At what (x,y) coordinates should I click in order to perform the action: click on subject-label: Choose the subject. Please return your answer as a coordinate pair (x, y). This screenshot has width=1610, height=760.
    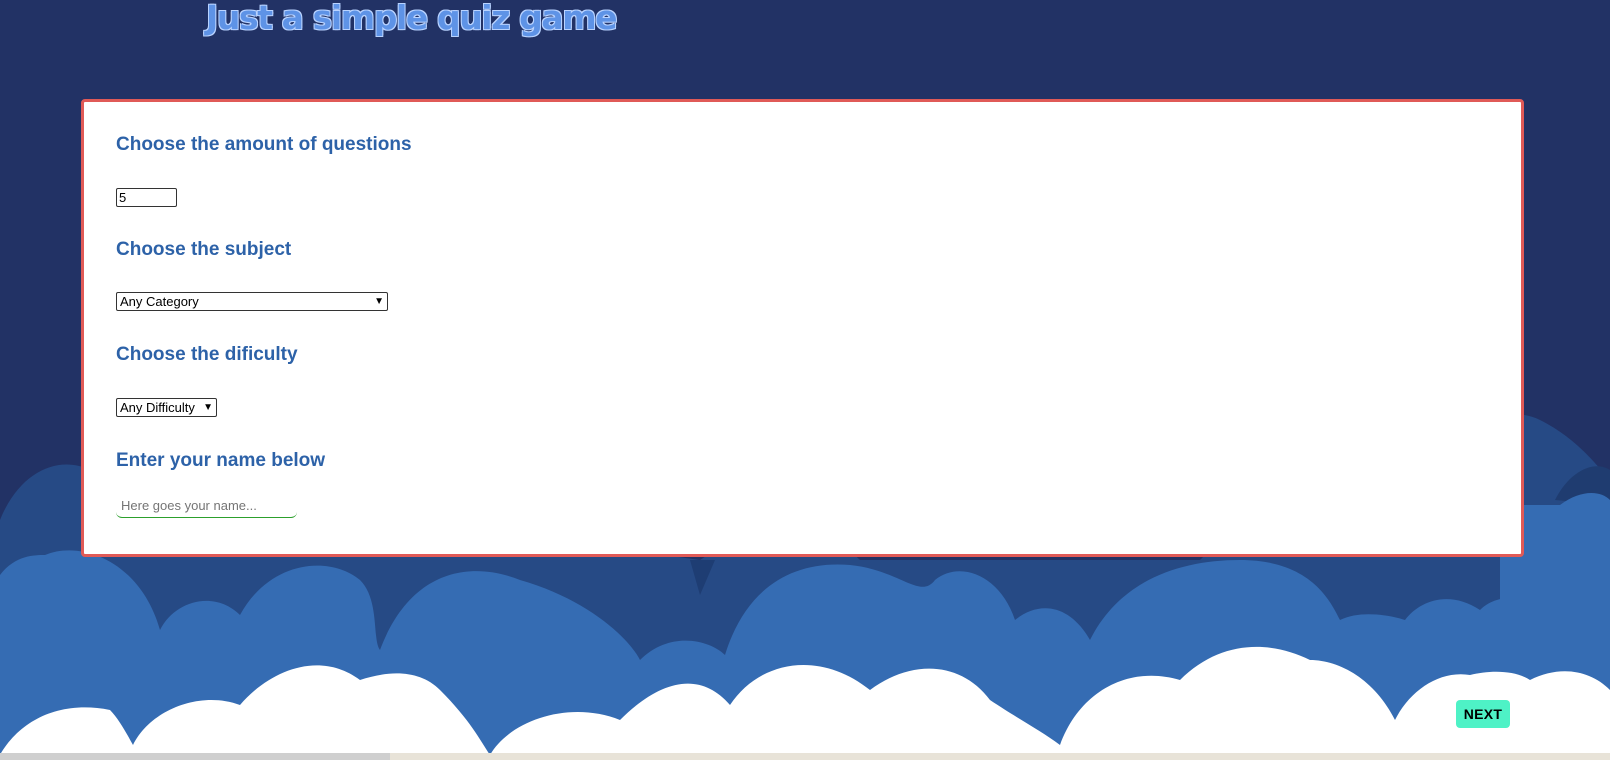
    Looking at the image, I should click on (204, 249).